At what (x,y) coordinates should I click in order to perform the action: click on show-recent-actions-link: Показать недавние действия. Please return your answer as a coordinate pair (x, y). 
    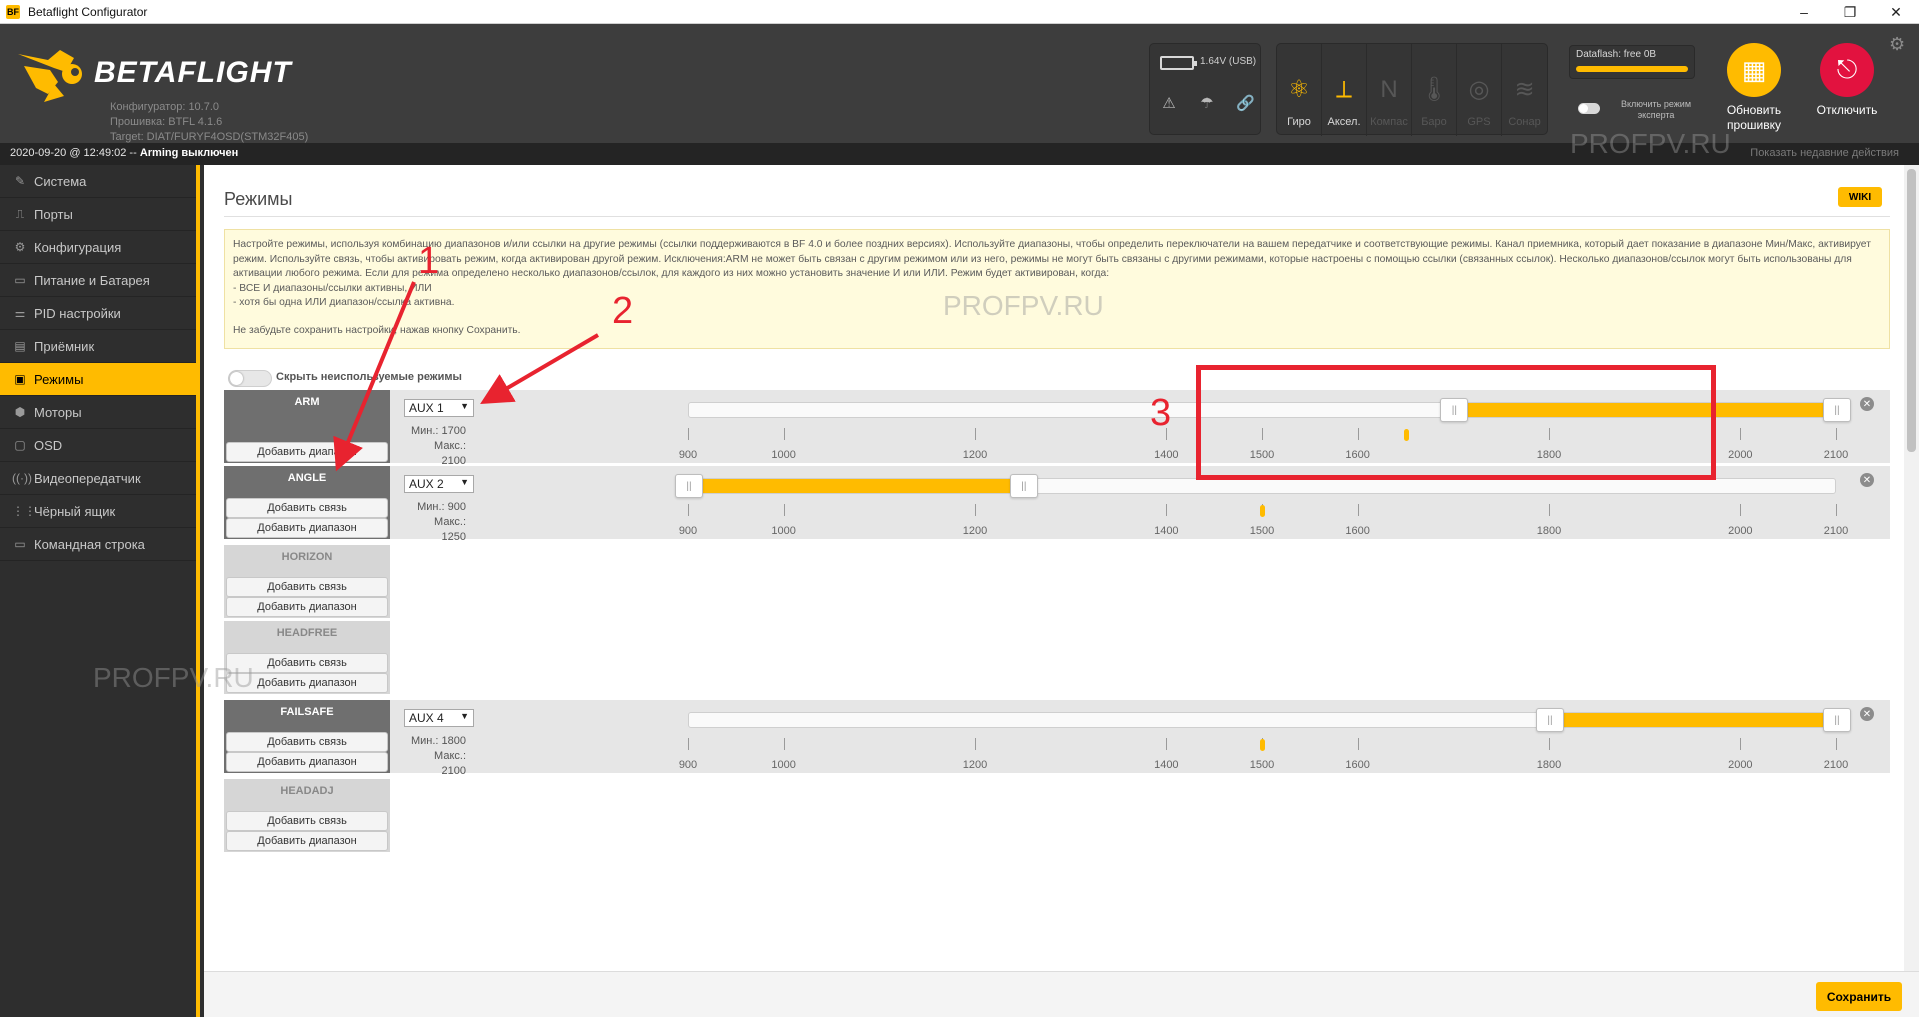
    Looking at the image, I should click on (1824, 153).